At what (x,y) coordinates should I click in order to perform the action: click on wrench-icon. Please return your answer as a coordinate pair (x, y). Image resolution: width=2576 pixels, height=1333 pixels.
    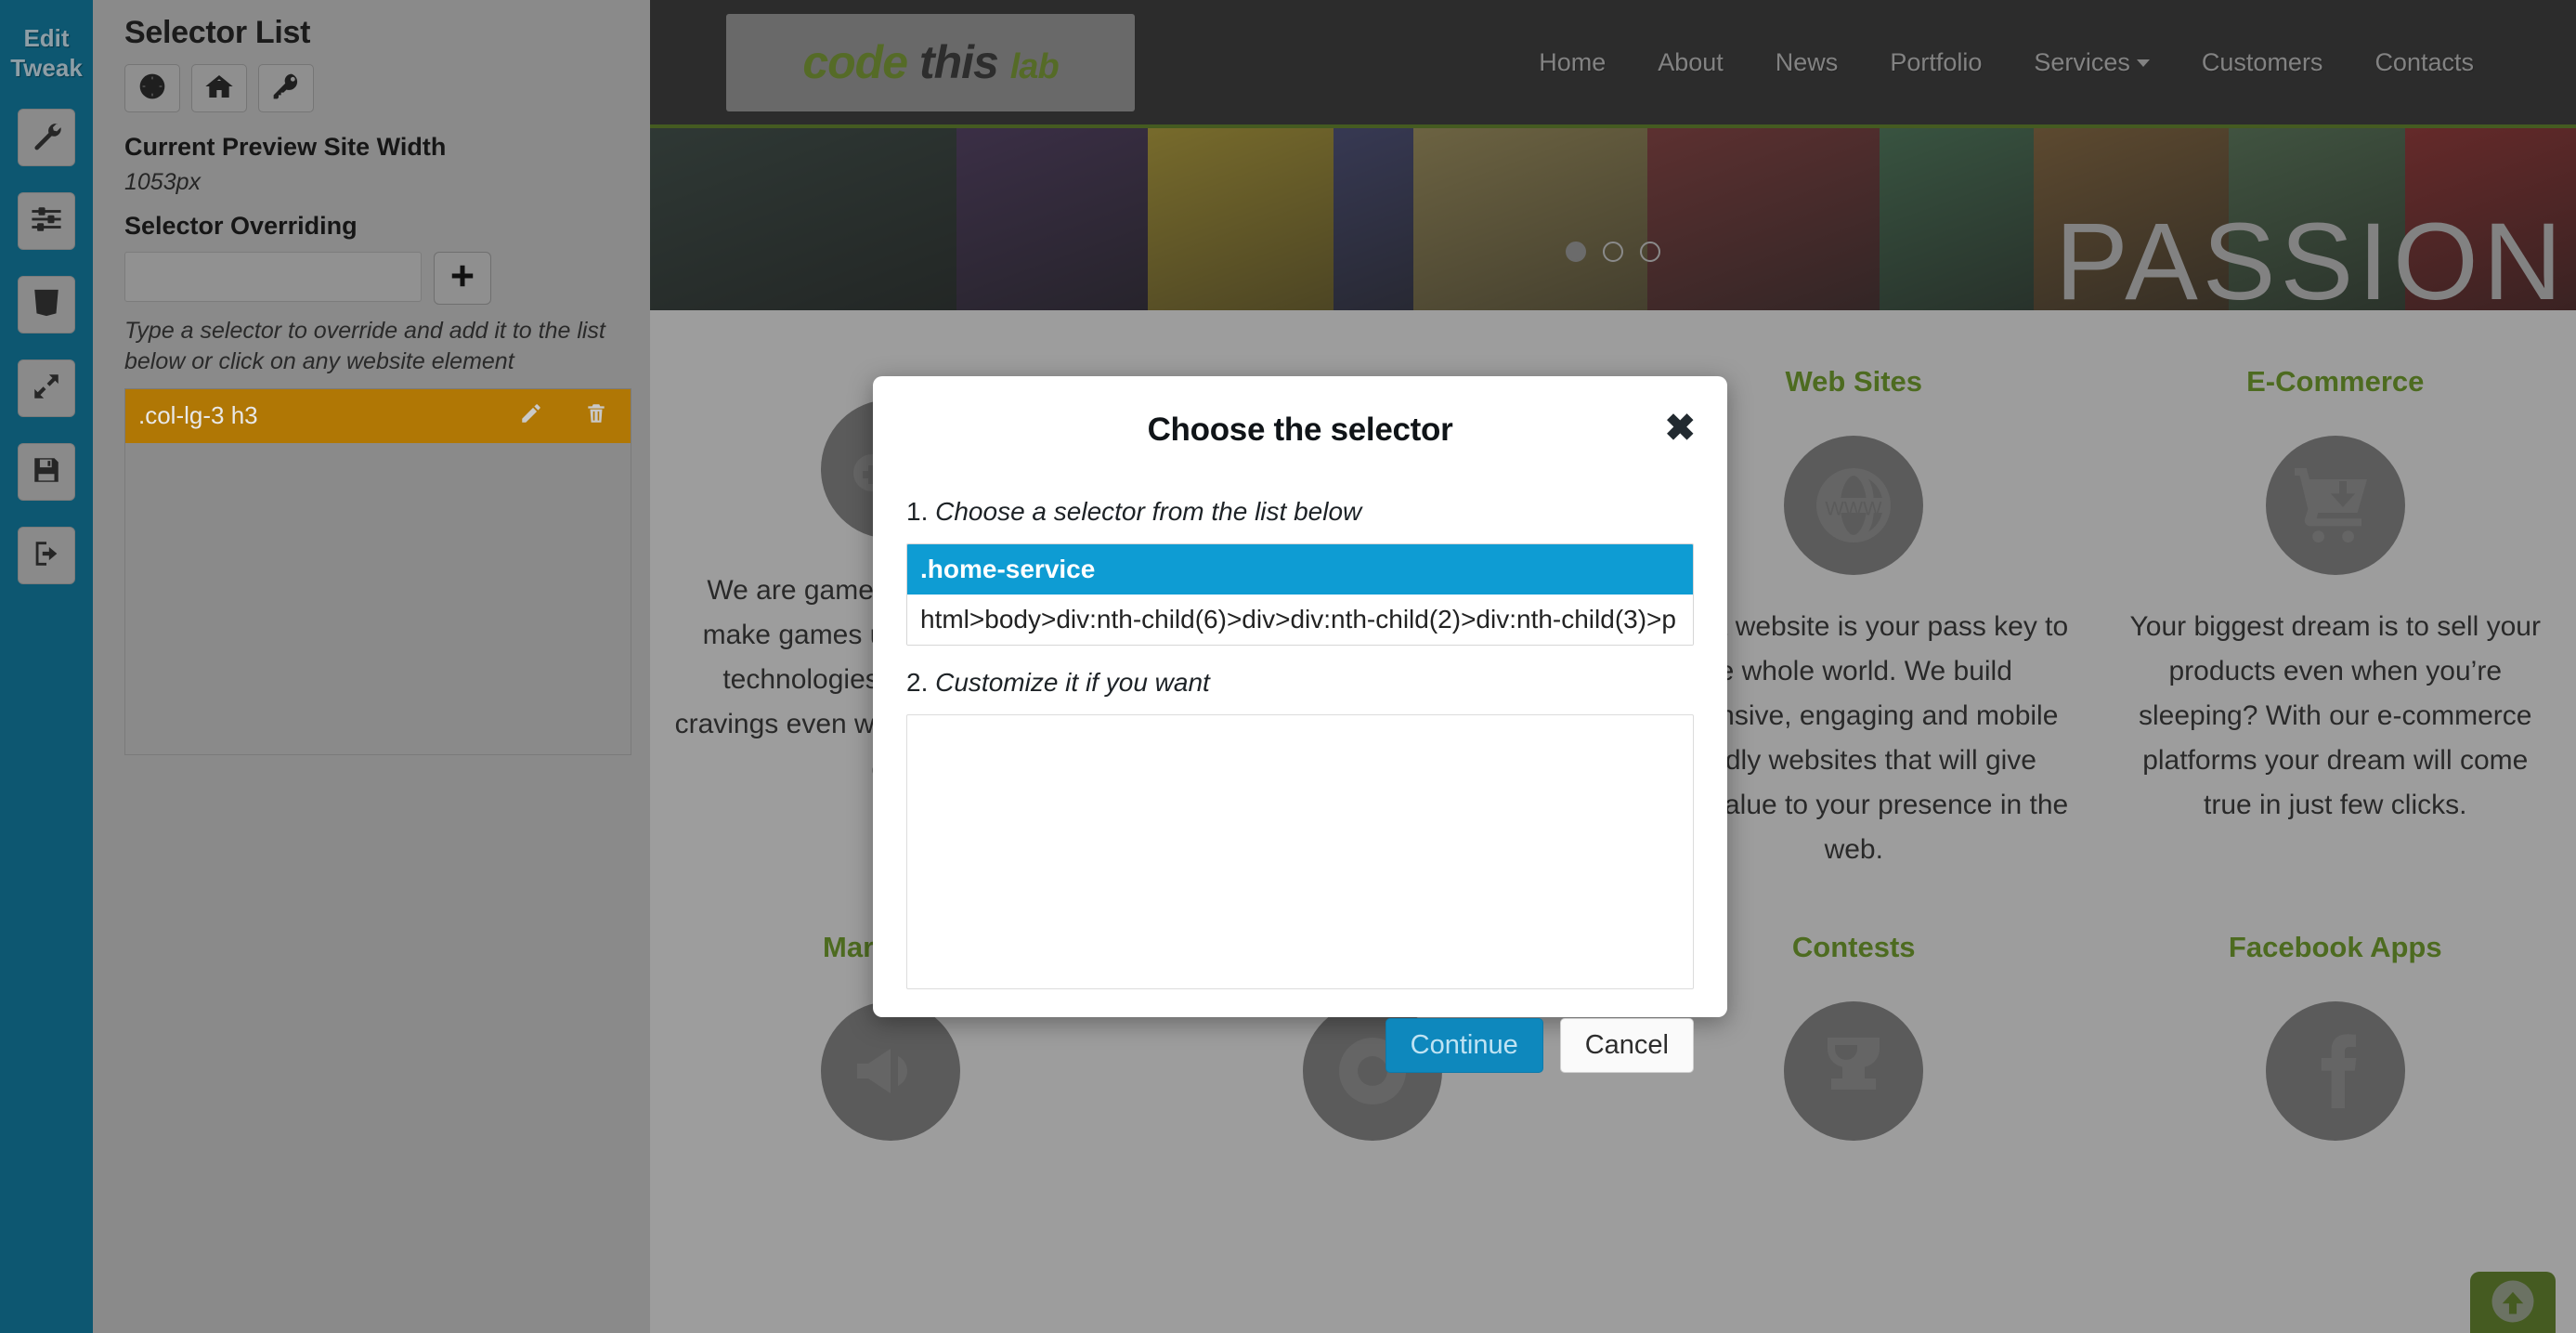
    Looking at the image, I should click on (46, 138).